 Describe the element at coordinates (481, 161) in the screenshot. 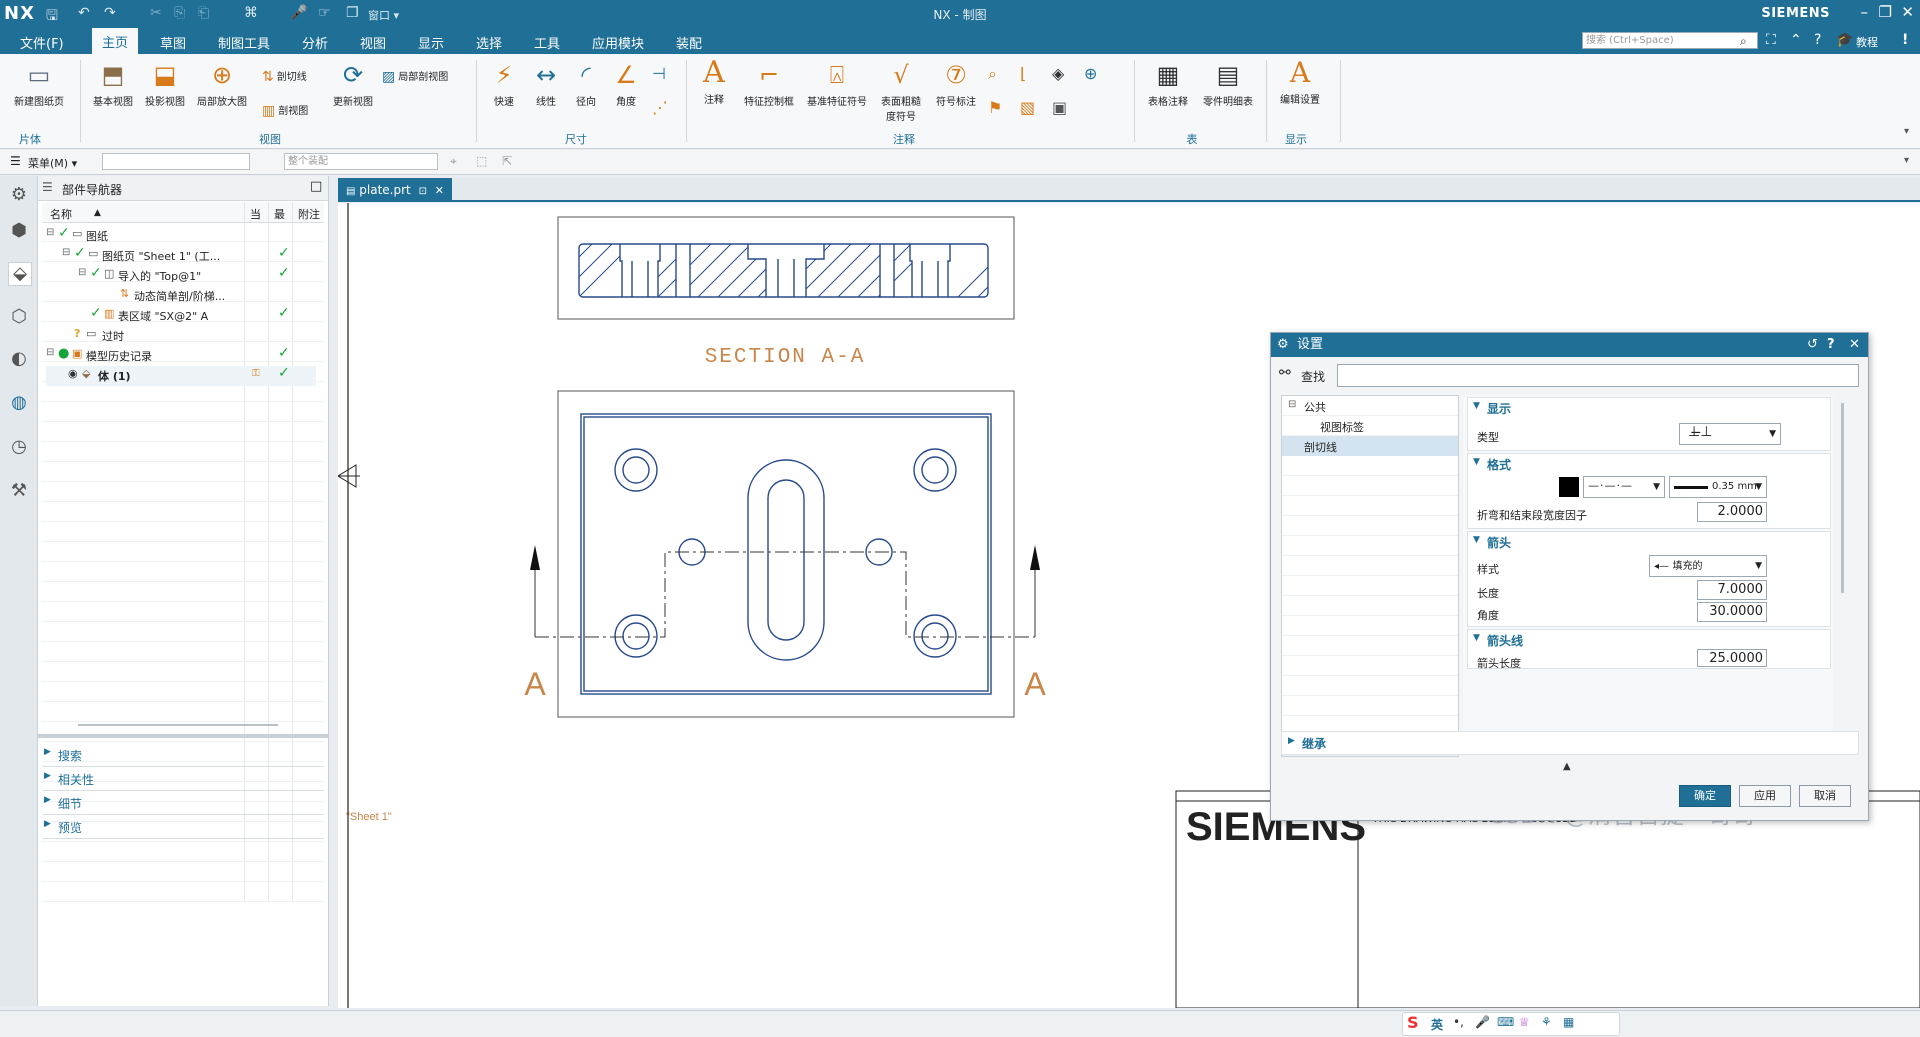

I see `select-box-icon: ⬚` at that location.